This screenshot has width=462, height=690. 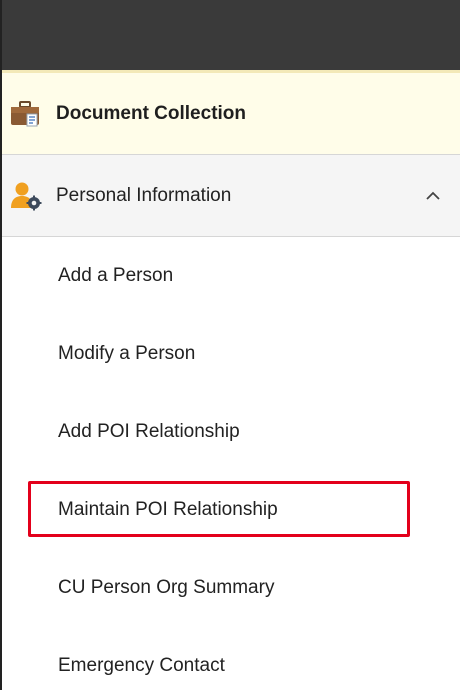 What do you see at coordinates (231, 658) in the screenshot?
I see `submenu-item-emergency-contact: Emergency Contact` at bounding box center [231, 658].